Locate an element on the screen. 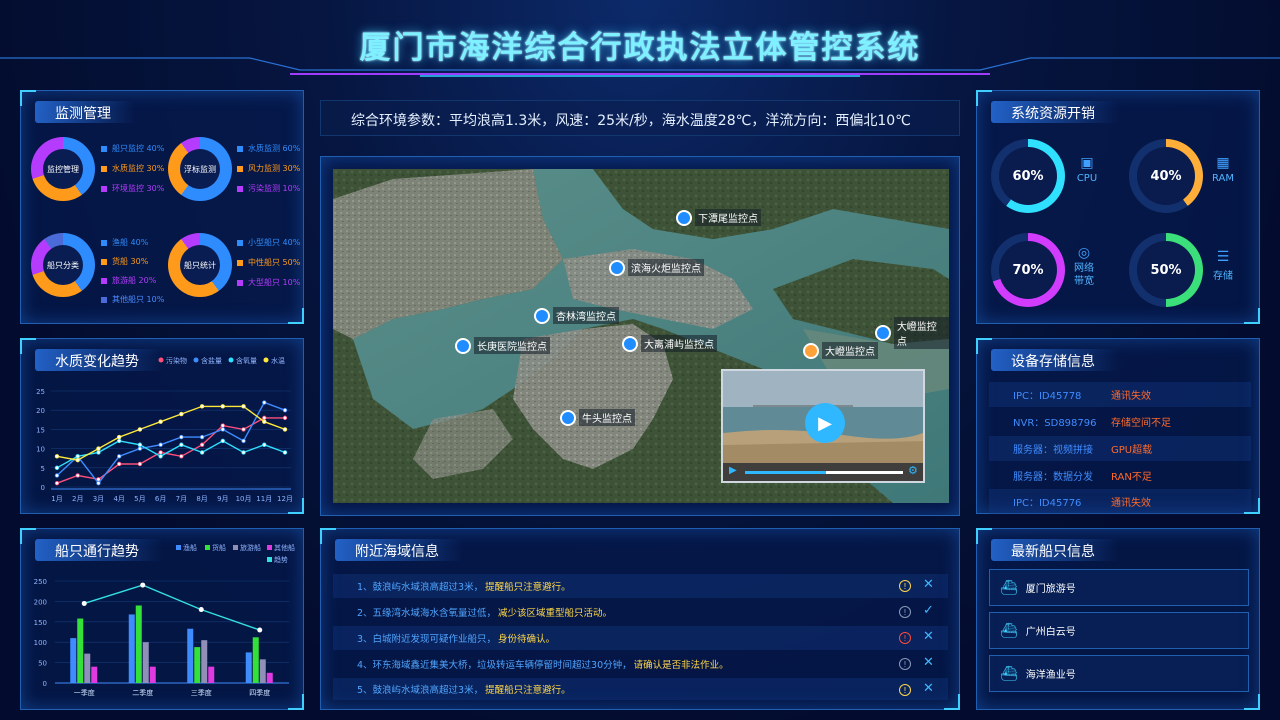 The height and width of the screenshot is (720, 1280). map-marker: 大离浦屿监控点 is located at coordinates (669, 343).